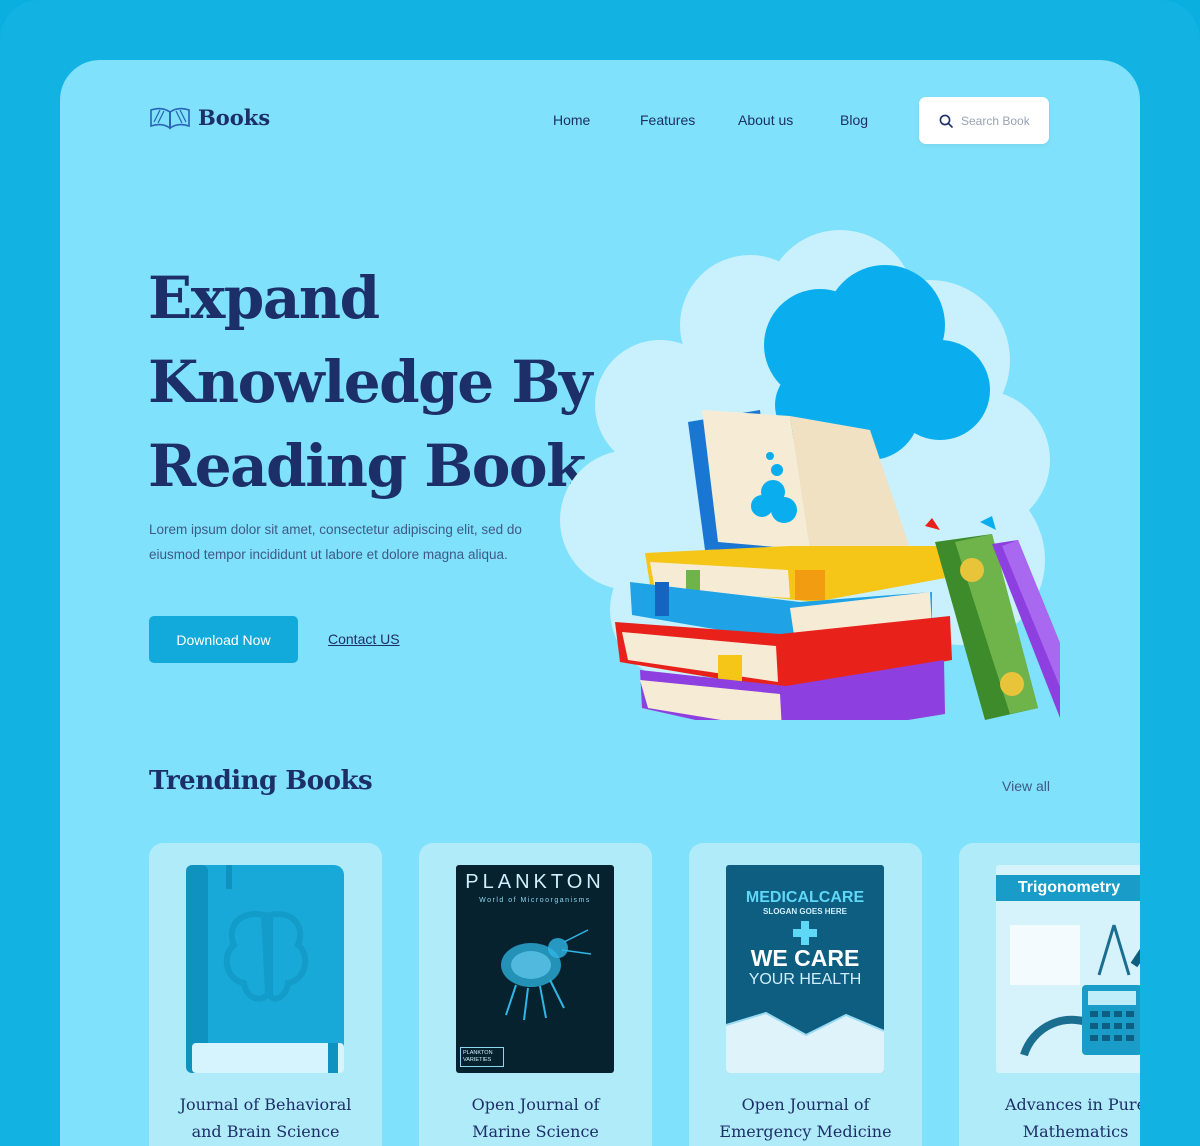 Image resolution: width=1200 pixels, height=1146 pixels. What do you see at coordinates (571, 120) in the screenshot?
I see `nav-home: Home` at bounding box center [571, 120].